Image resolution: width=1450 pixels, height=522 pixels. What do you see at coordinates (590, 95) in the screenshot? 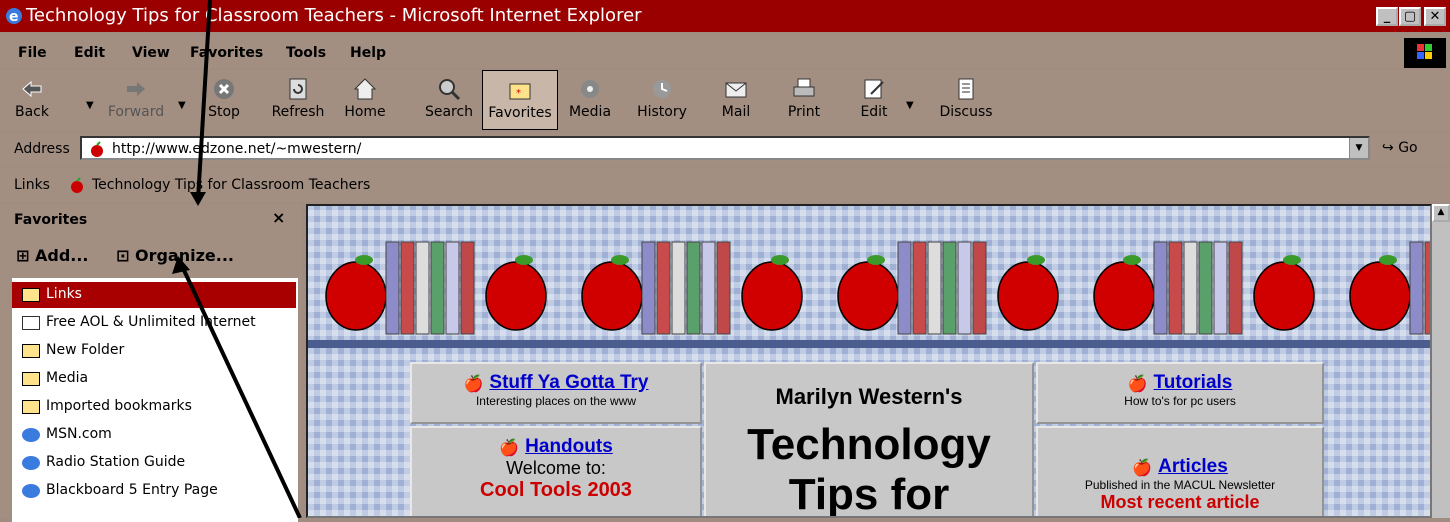
I see `media-button: Media` at bounding box center [590, 95].